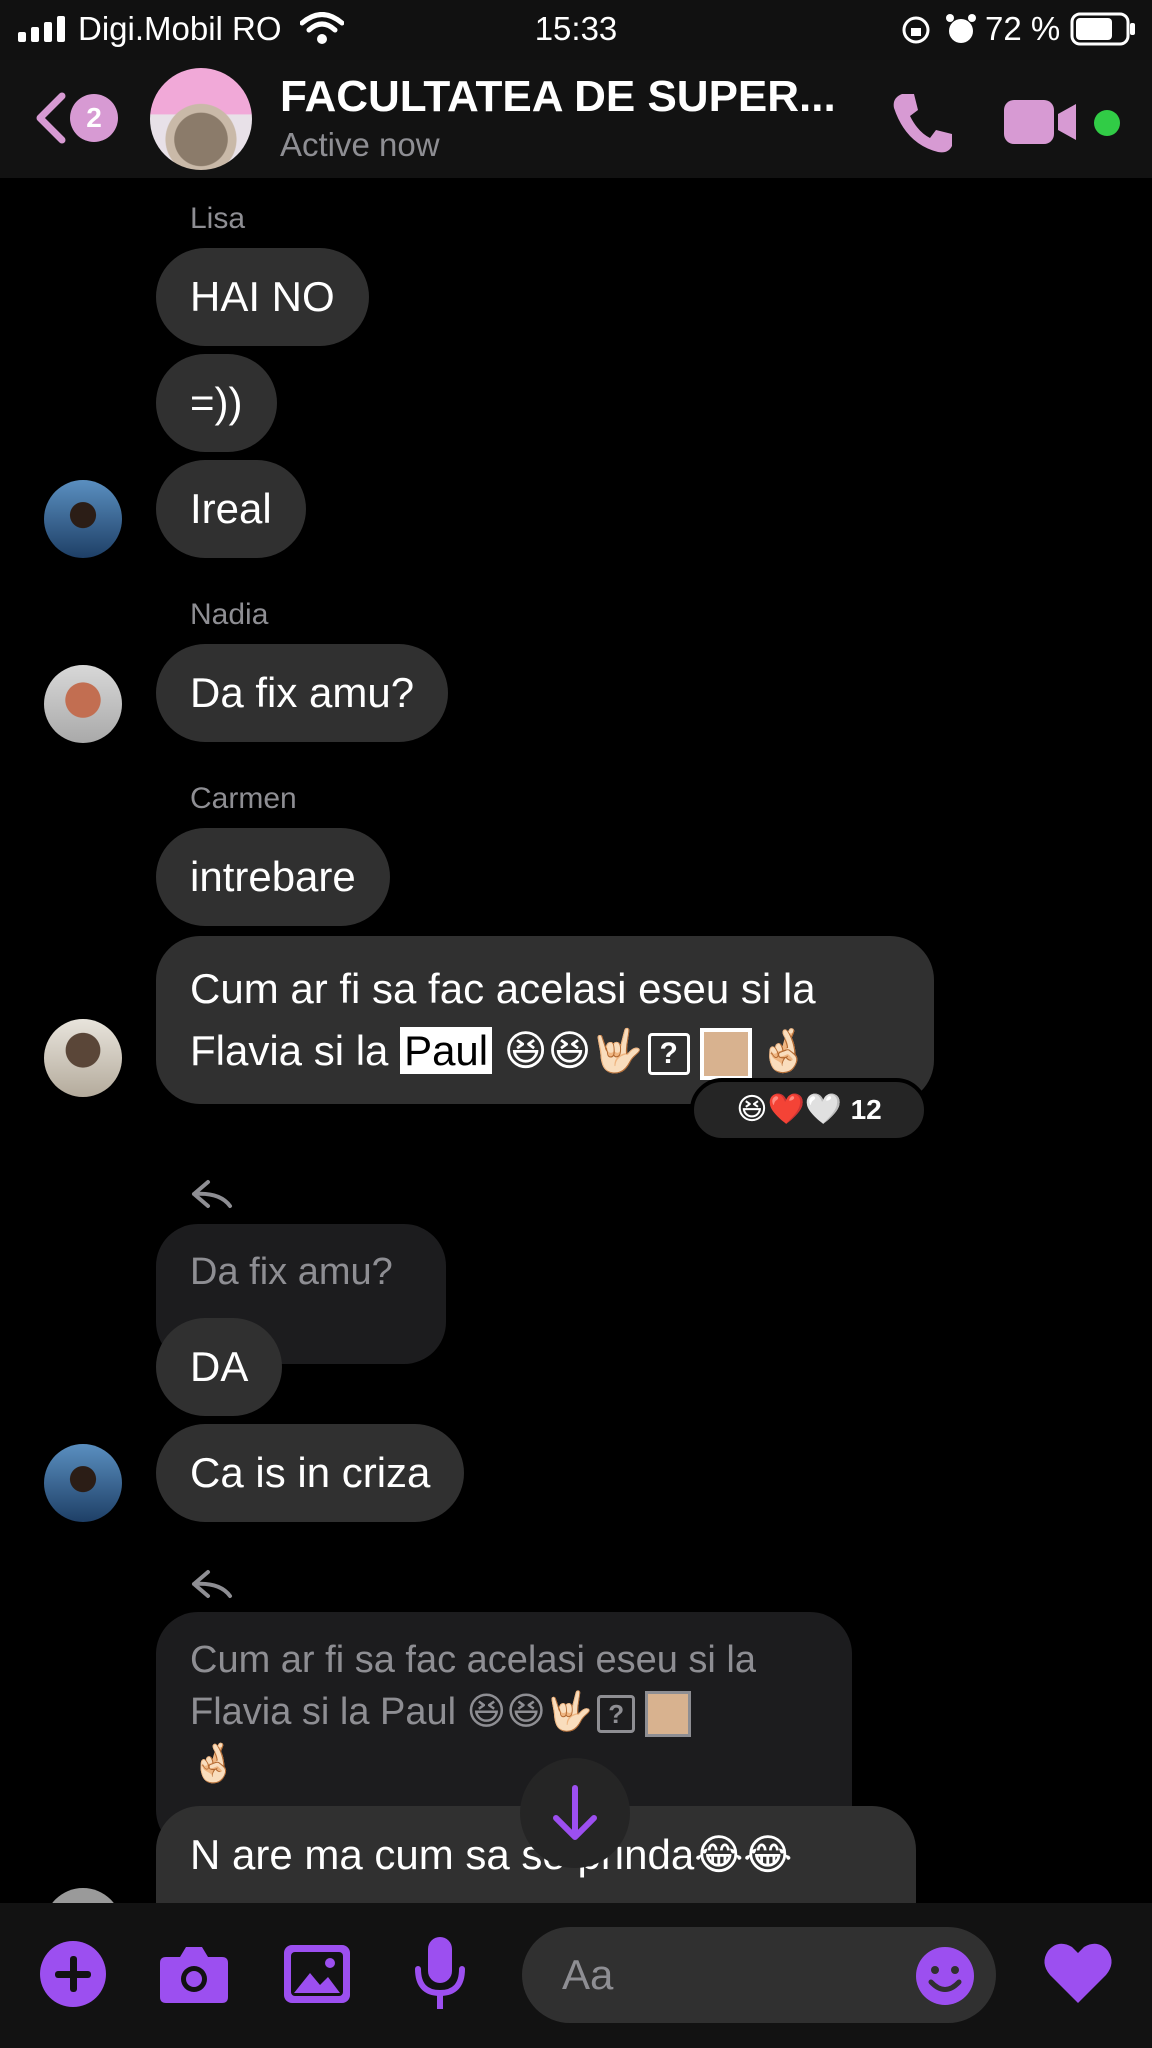 The image size is (1152, 2048). I want to click on online-indicator, so click(1107, 123).